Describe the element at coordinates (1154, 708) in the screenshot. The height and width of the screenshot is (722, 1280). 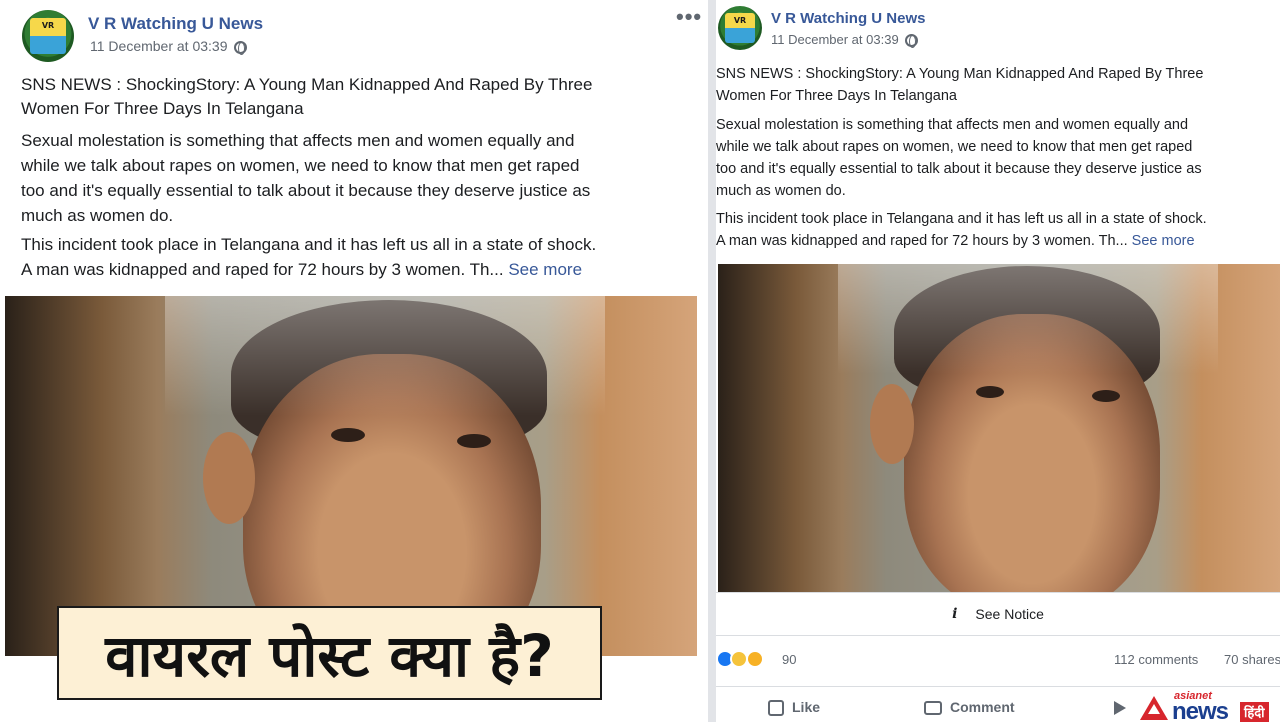
I see `logo-triangle-icon` at that location.